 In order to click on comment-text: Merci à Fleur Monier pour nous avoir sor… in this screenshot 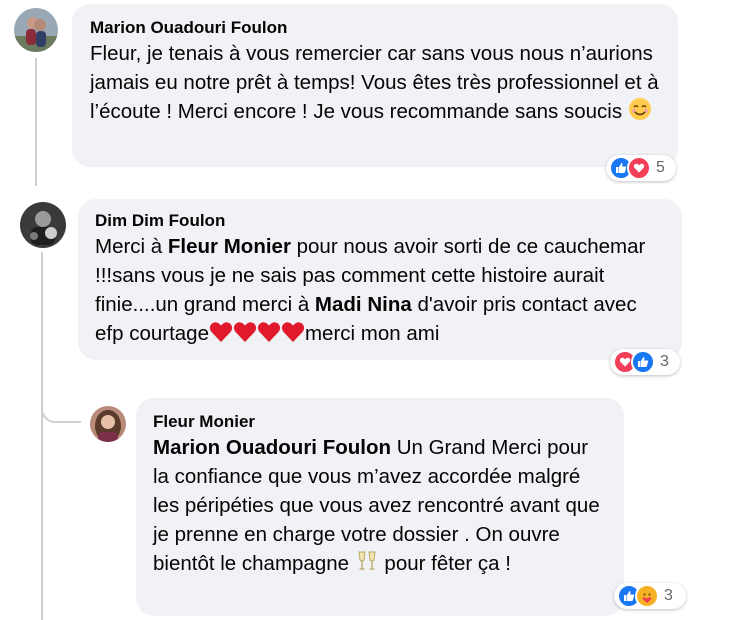, I will do `click(380, 291)`.